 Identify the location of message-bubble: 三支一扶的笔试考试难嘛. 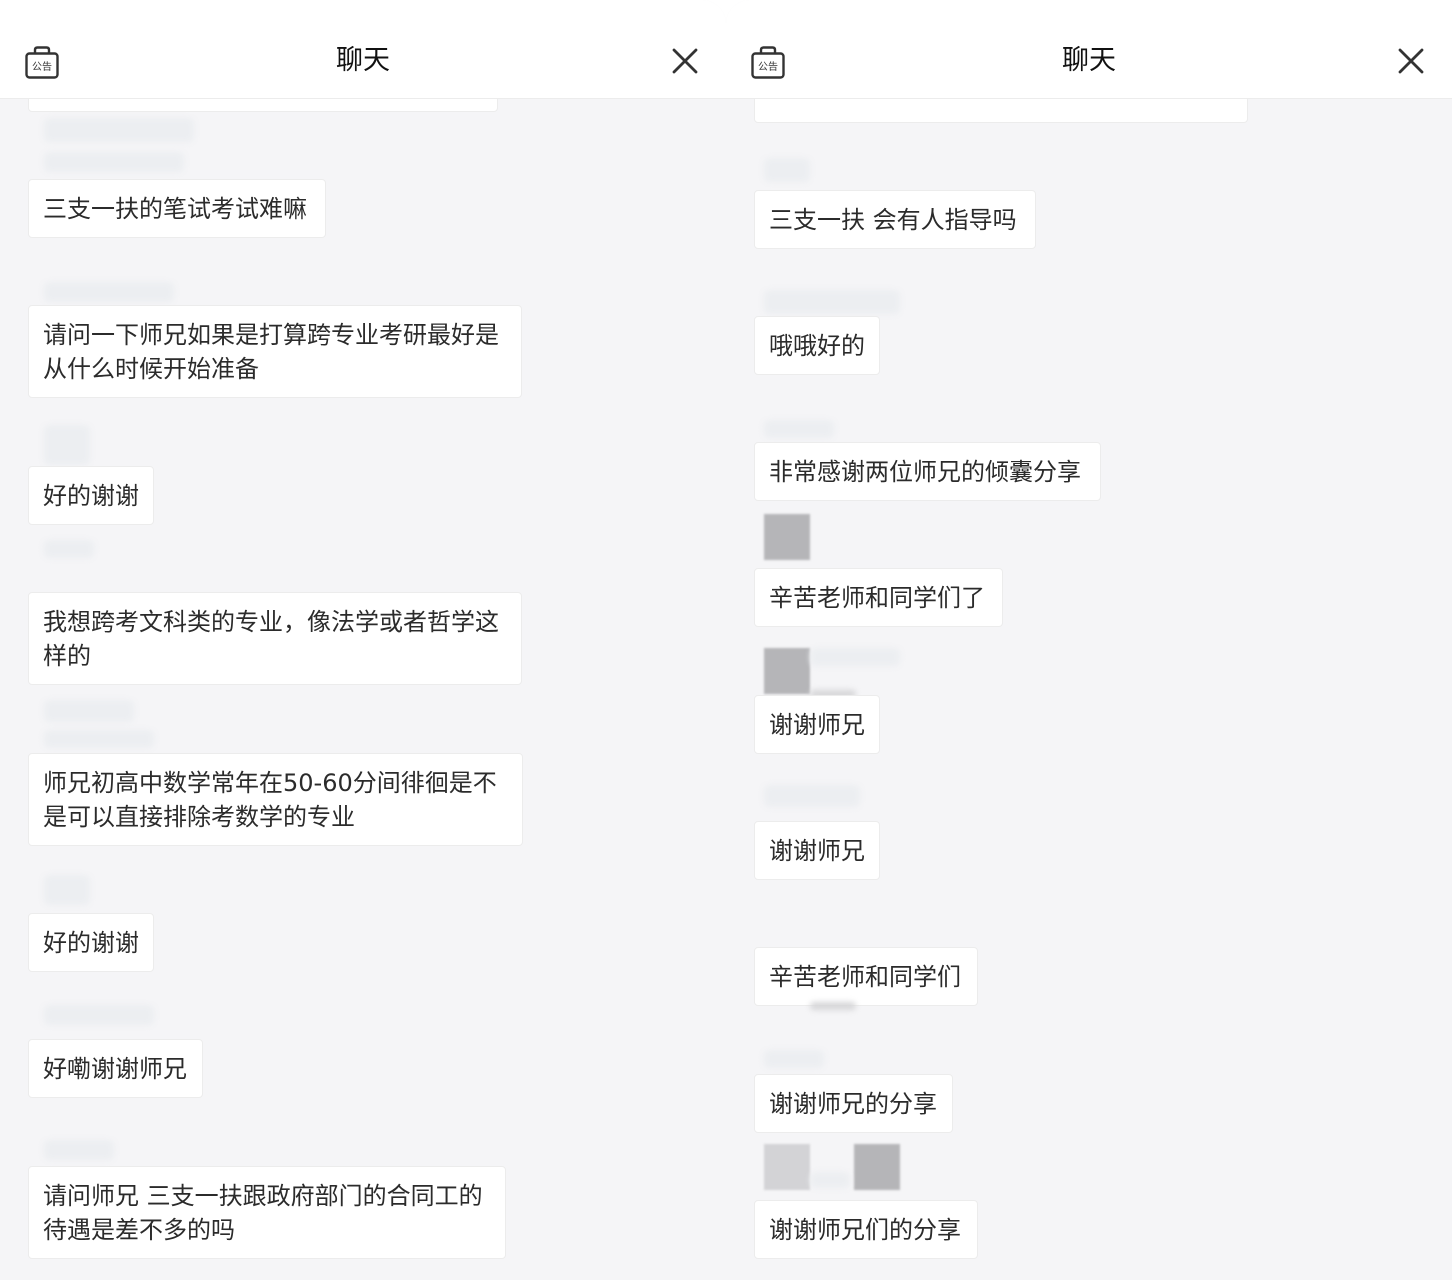
(177, 208).